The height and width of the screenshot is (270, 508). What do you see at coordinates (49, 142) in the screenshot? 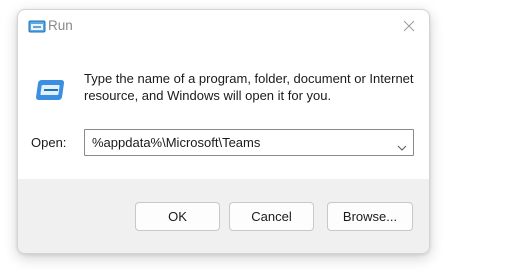
I see `open-label: Open:` at bounding box center [49, 142].